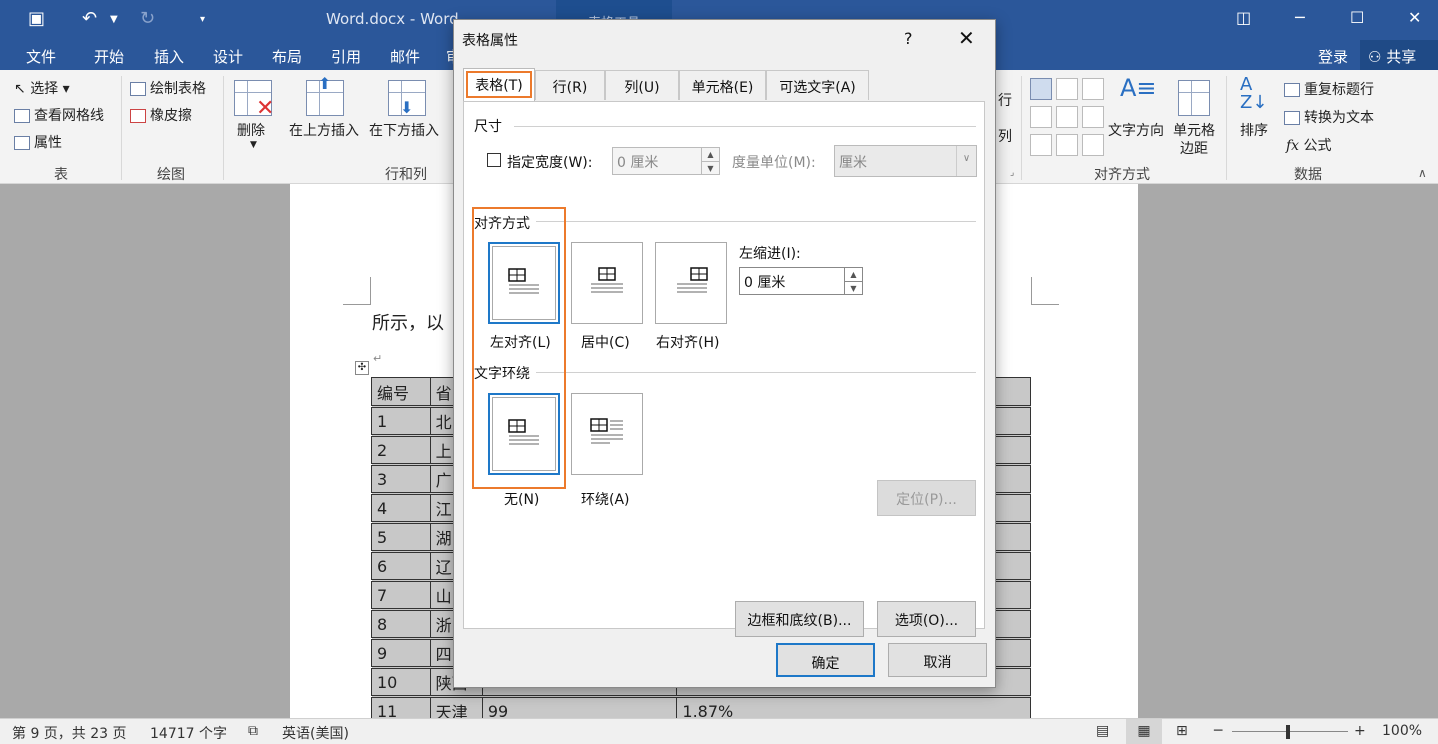 The width and height of the screenshot is (1438, 744). What do you see at coordinates (1399, 55) in the screenshot?
I see `share-button: ⚇ 共享` at bounding box center [1399, 55].